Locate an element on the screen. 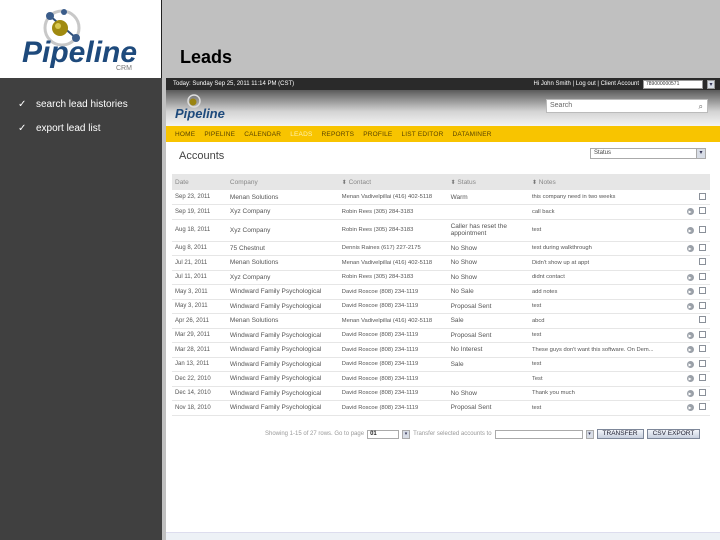 The height and width of the screenshot is (540, 720). client-account-select: 789000000571 is located at coordinates (673, 84).